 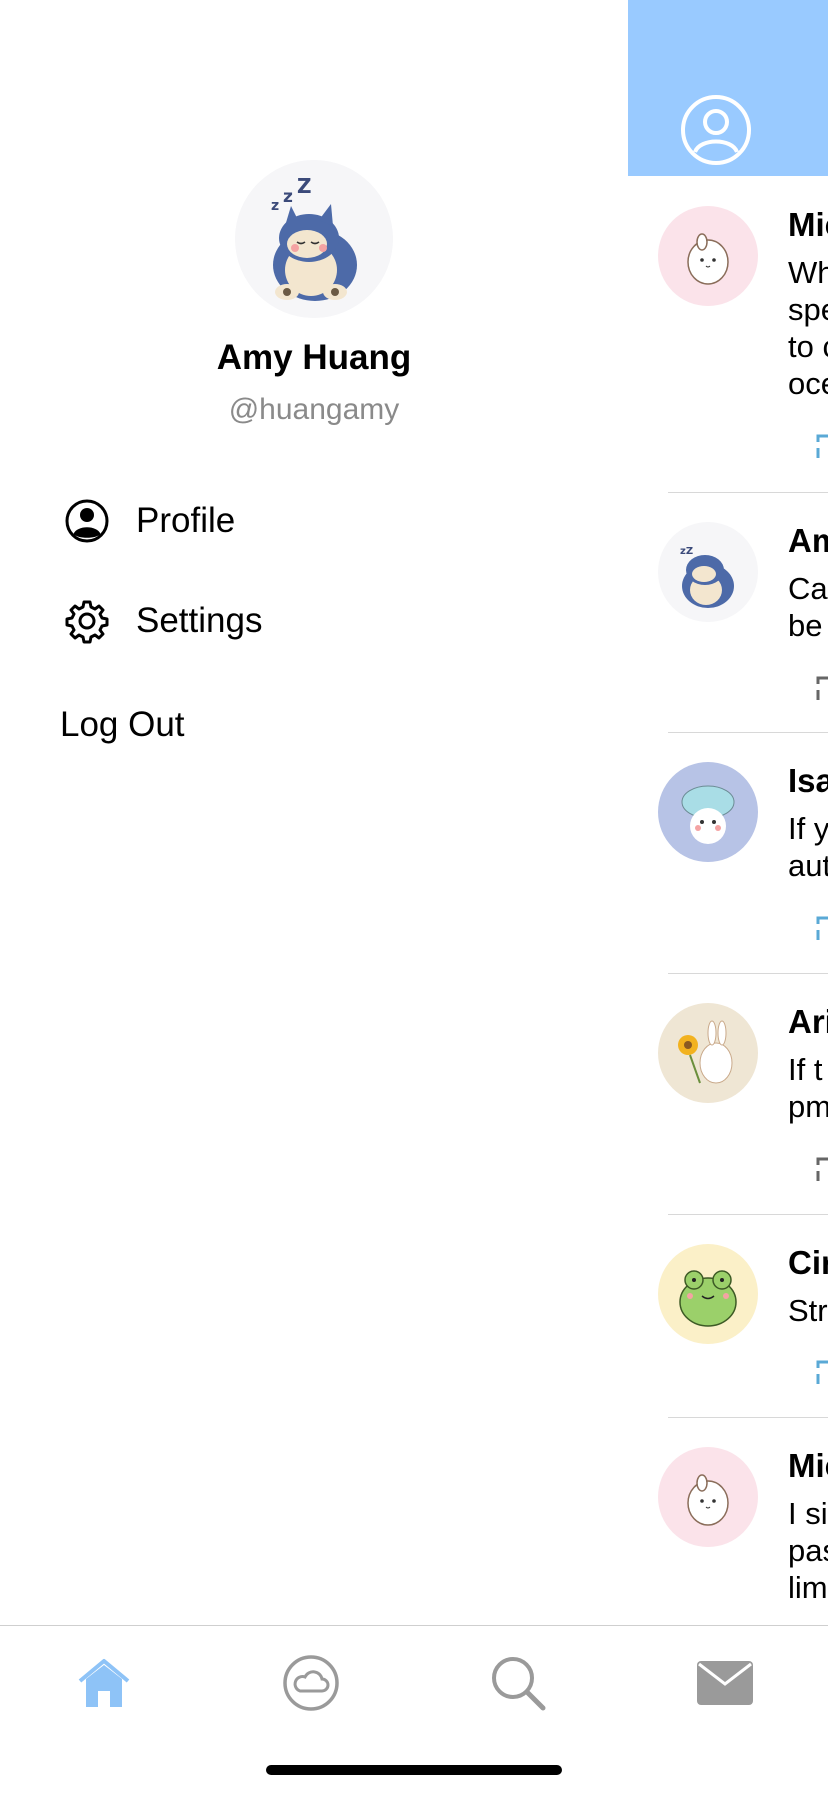 I want to click on tab-messages, so click(x=725, y=1683).